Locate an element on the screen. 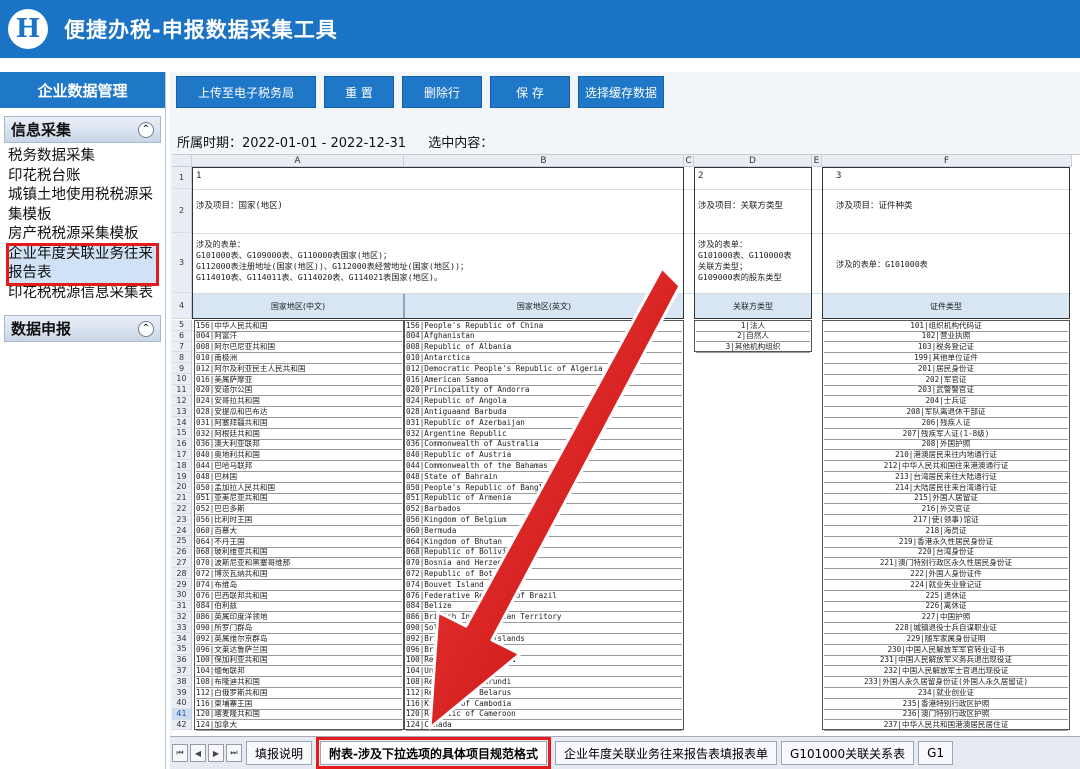 This screenshot has height=769, width=1080. sidebar-item: 房产税税源采集模板 is located at coordinates (83, 235).